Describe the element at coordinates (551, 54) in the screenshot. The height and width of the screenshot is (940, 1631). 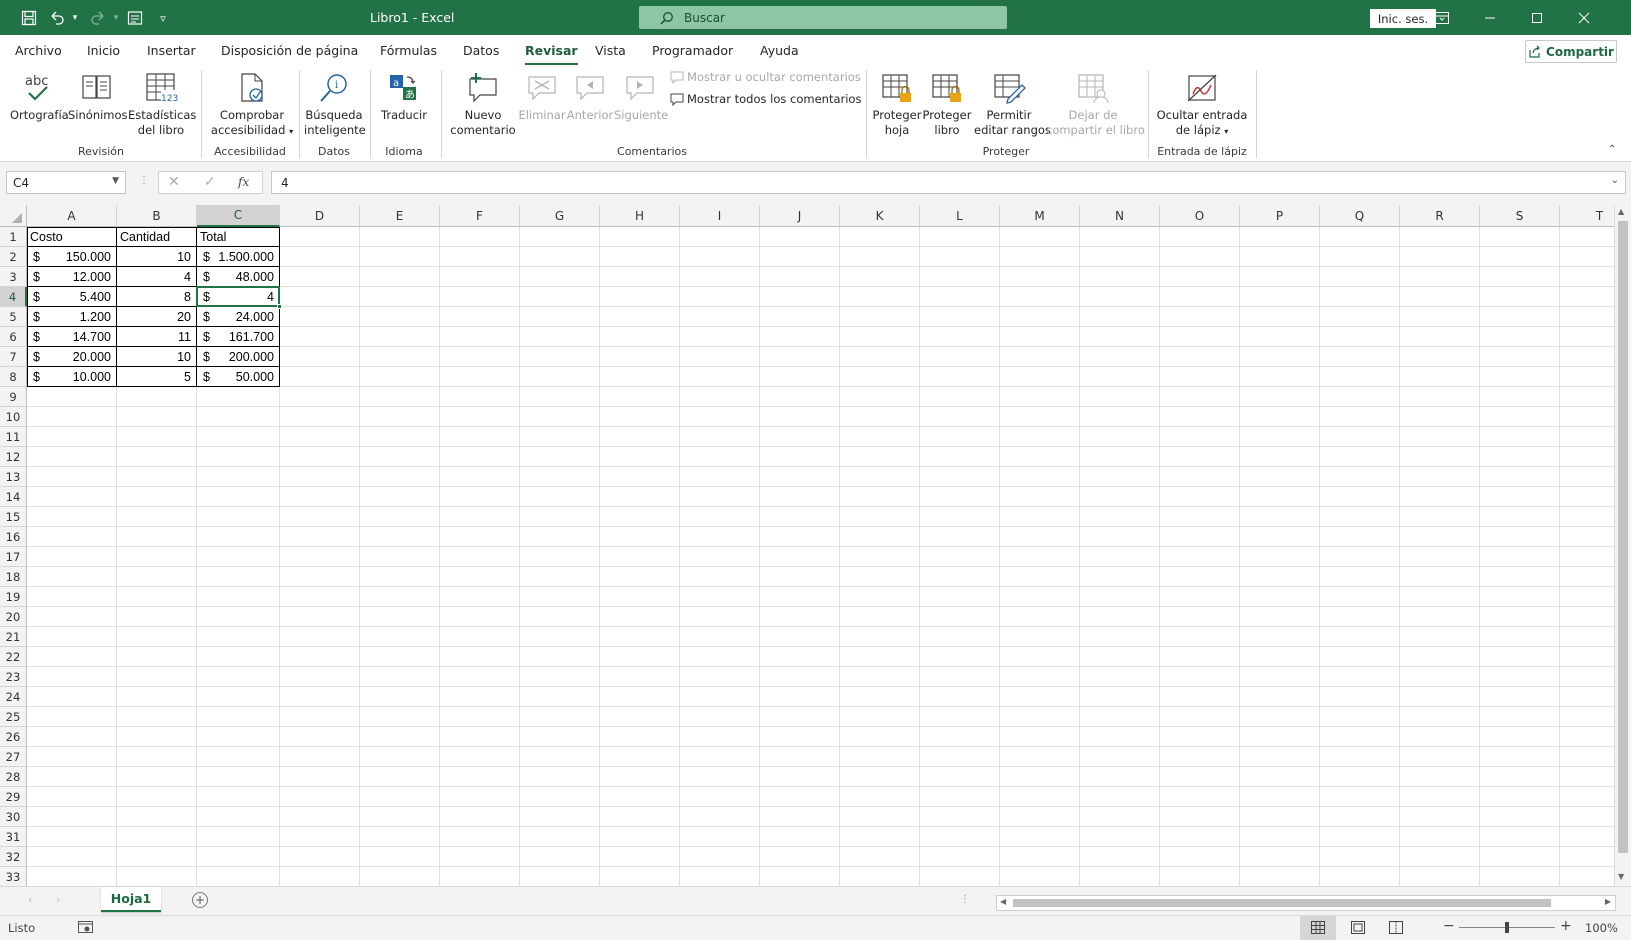
I see `tab-revisar: Revisar` at that location.